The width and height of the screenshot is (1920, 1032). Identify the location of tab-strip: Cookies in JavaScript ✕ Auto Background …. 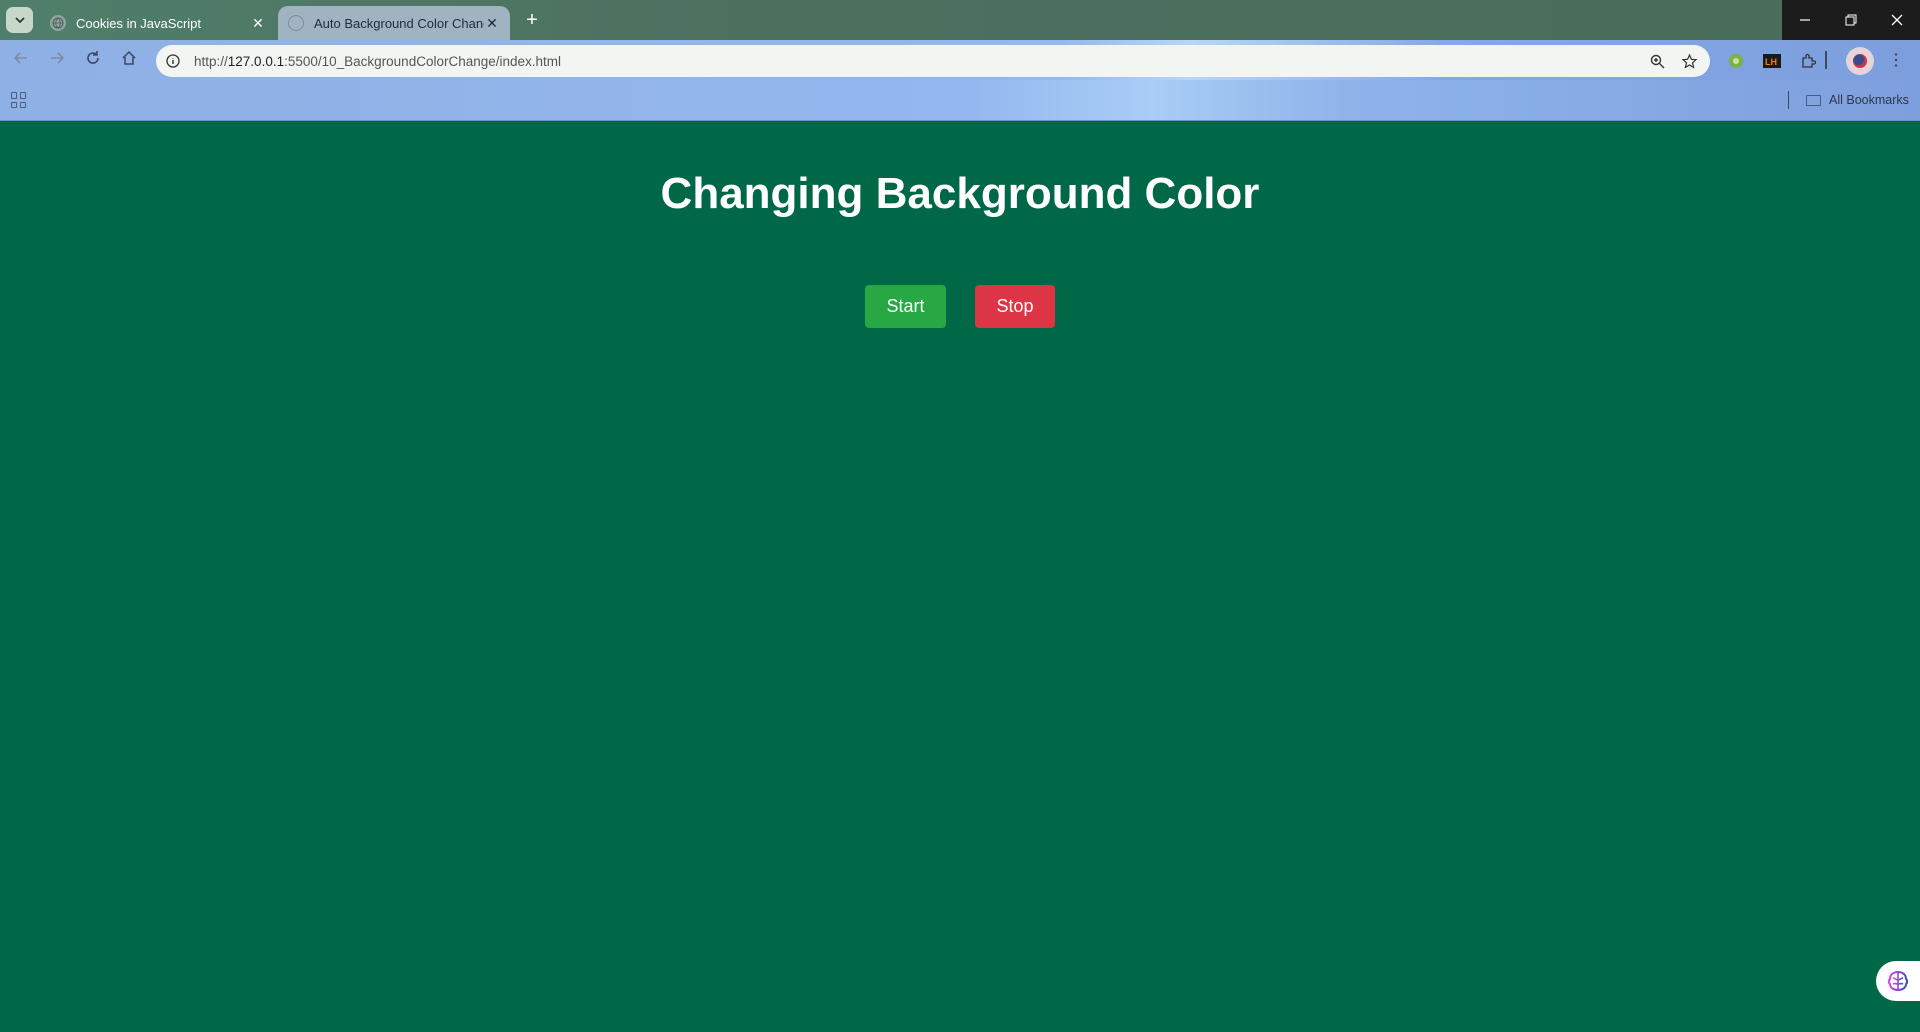
(960, 20).